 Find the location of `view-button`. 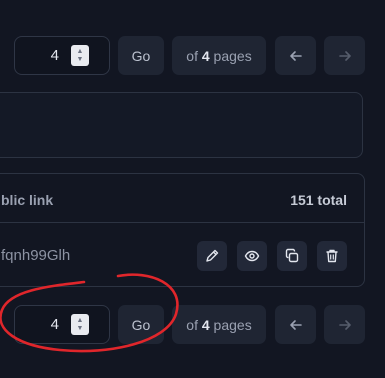

view-button is located at coordinates (252, 256).